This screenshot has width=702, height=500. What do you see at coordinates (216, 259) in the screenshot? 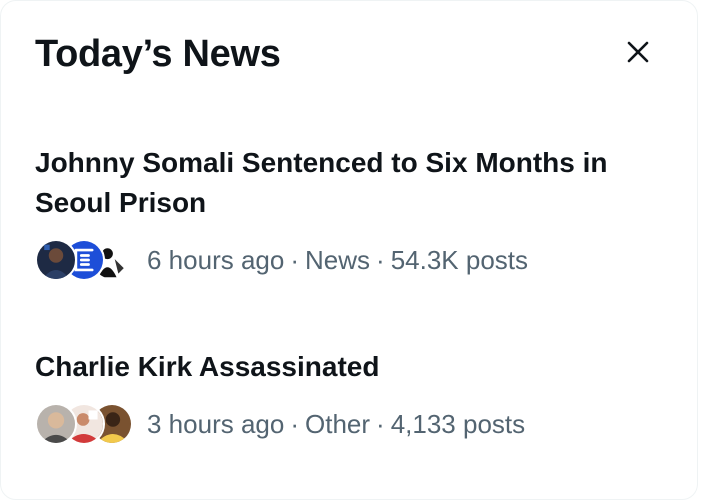
I see `news-time: 6 hours ago` at bounding box center [216, 259].